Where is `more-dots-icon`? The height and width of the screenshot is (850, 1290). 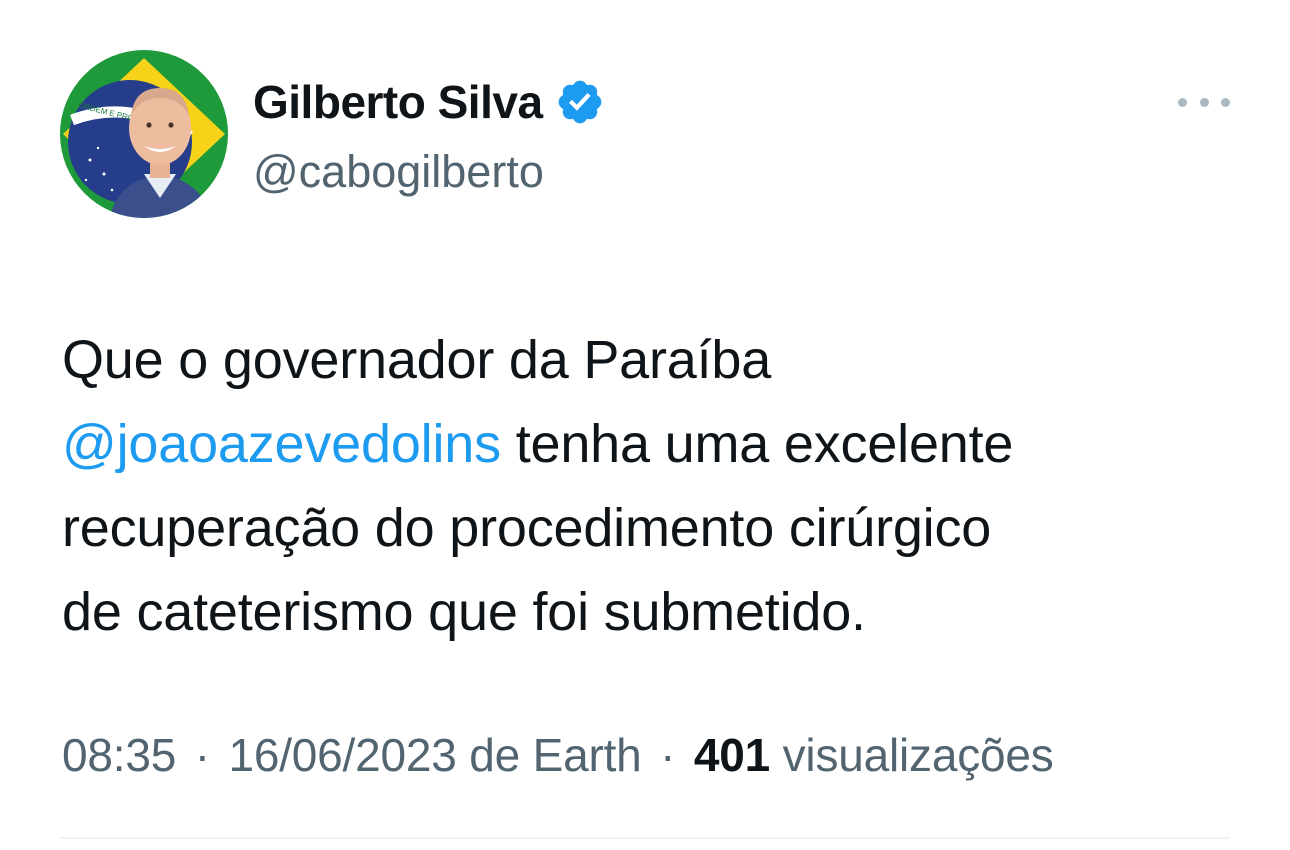 more-dots-icon is located at coordinates (1204, 102).